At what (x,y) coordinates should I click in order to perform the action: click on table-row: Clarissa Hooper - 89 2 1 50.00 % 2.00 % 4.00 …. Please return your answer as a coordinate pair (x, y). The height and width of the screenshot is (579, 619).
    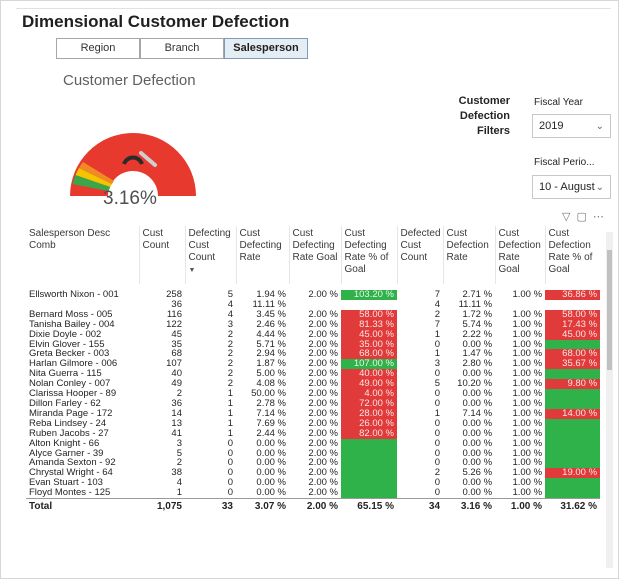
    Looking at the image, I should click on (313, 394).